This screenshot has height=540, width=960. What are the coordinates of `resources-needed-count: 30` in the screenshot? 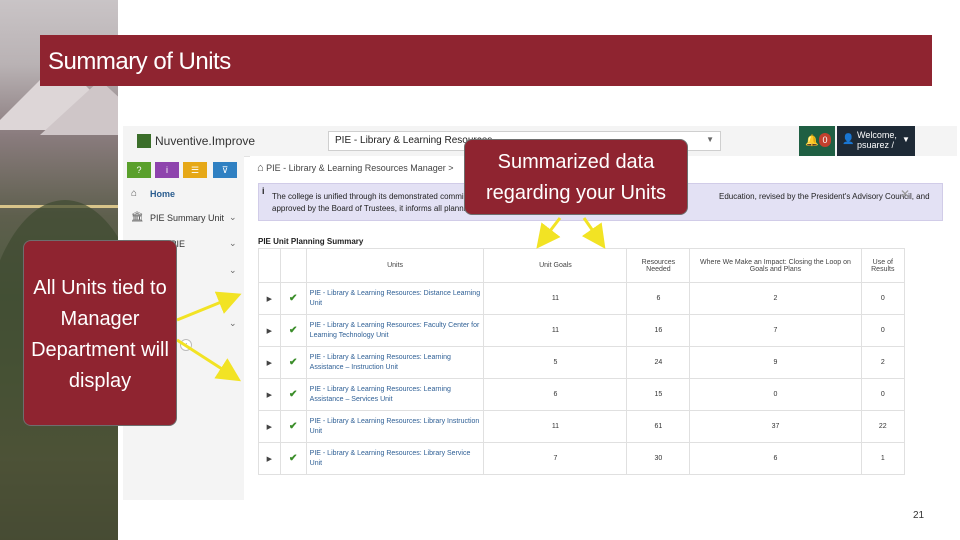 It's located at (658, 458).